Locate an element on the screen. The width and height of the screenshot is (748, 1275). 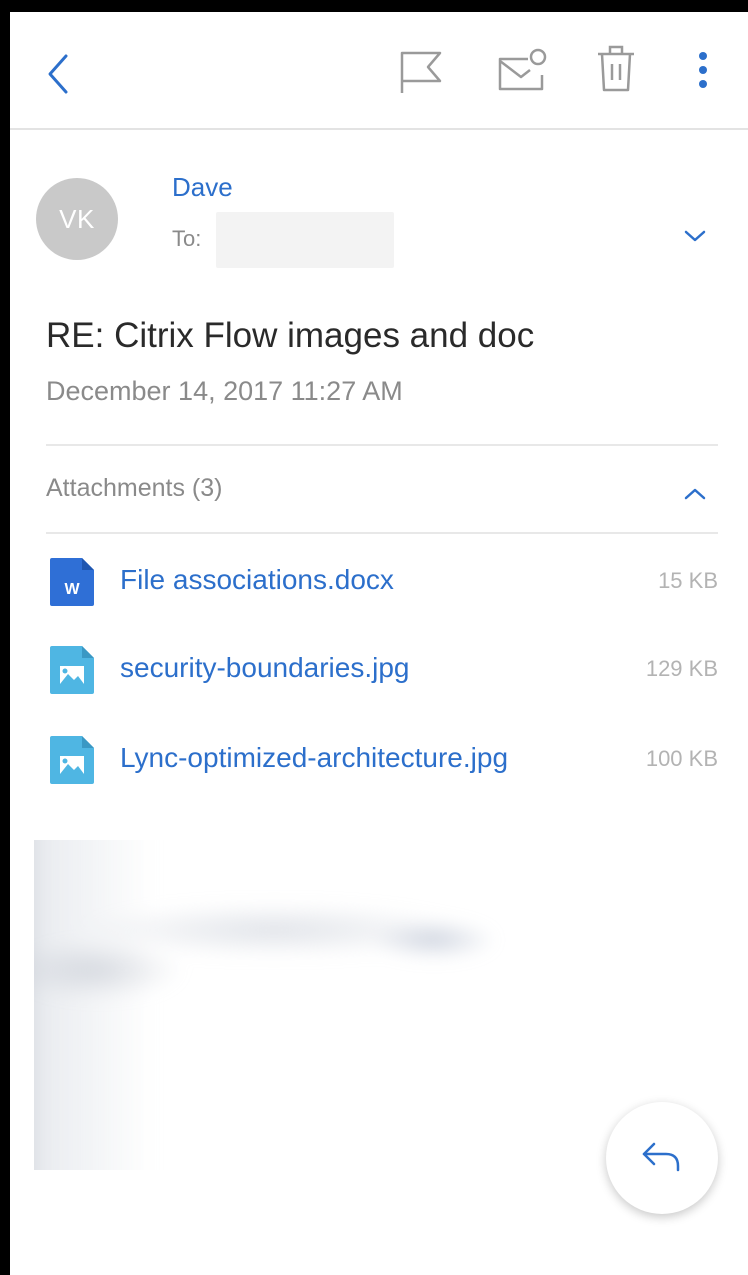
sender-avatar: VK is located at coordinates (77, 219).